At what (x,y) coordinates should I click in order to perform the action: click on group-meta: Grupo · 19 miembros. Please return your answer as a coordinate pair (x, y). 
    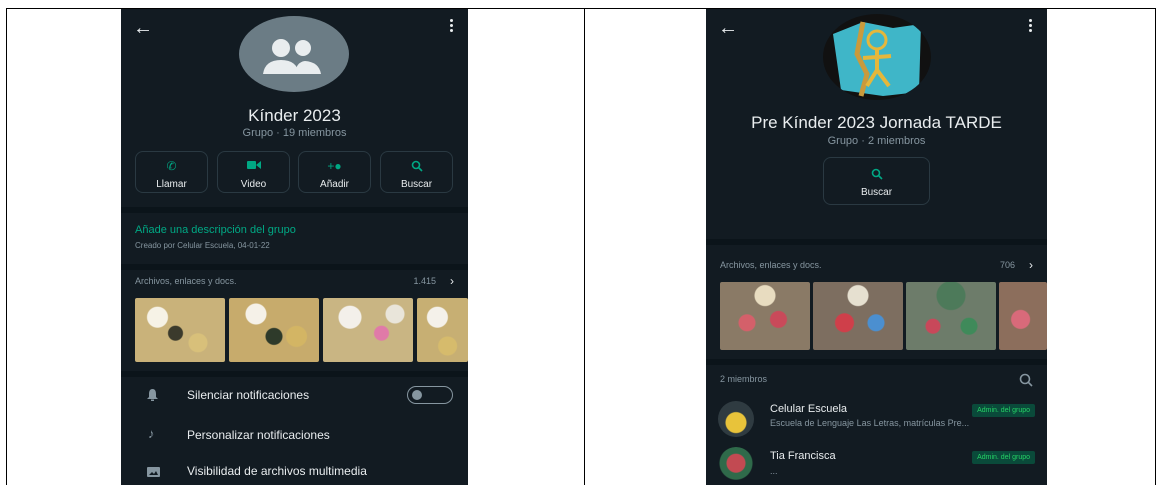
    Looking at the image, I should click on (294, 133).